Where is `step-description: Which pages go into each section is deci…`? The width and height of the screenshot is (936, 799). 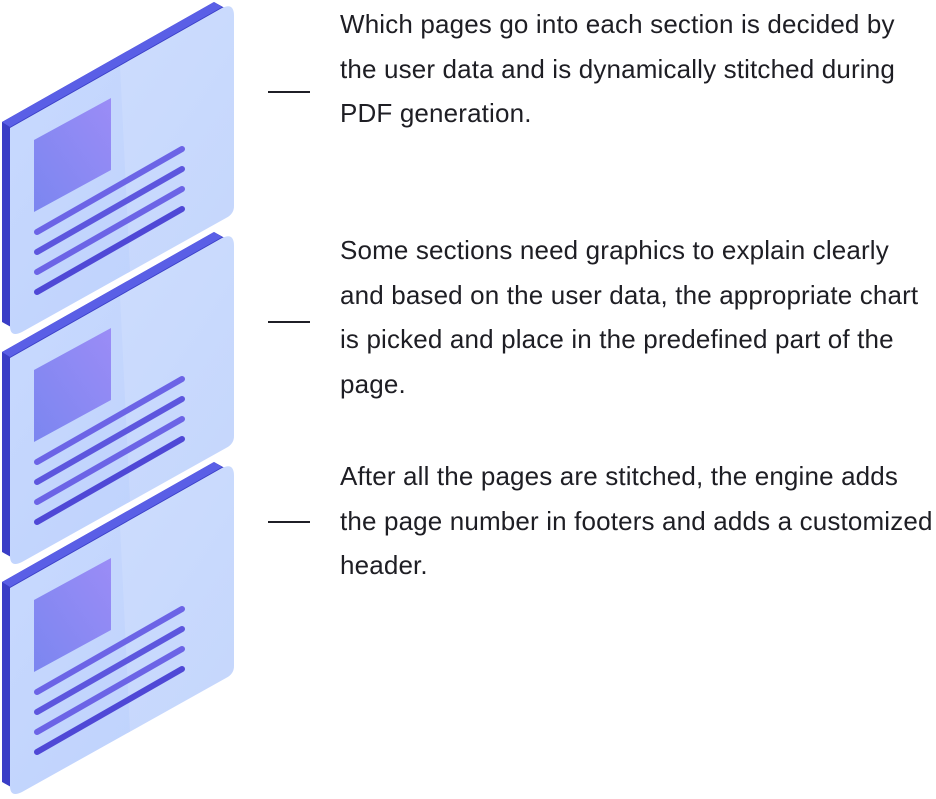 step-description: Which pages go into each section is deci… is located at coordinates (617, 69).